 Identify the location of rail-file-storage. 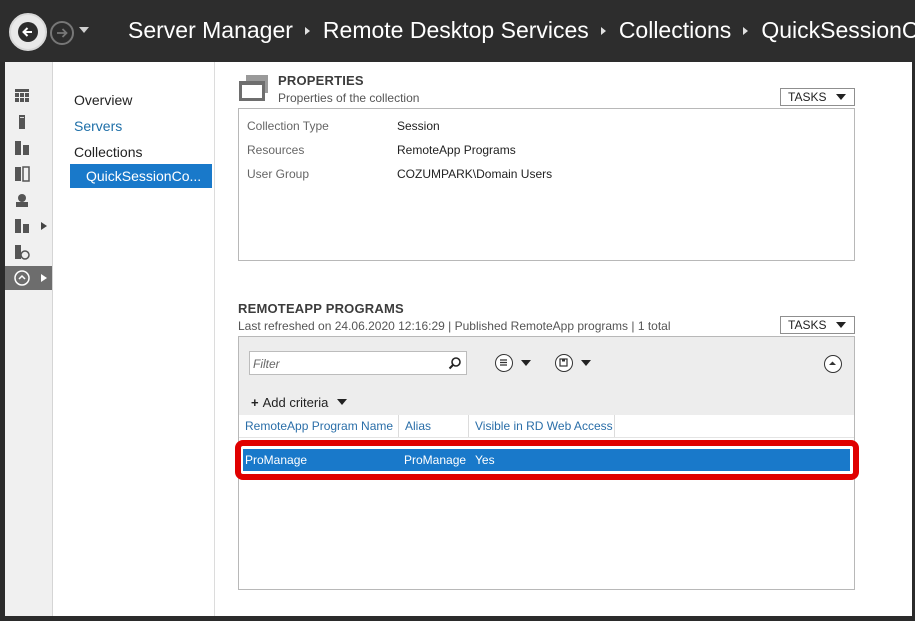
(28, 174).